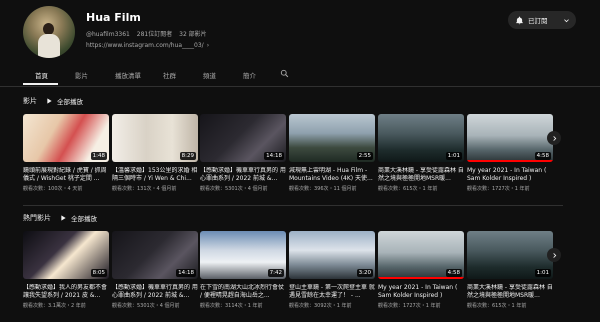  Describe the element at coordinates (108, 34) in the screenshot. I see `channel-handle: @huafilm3361` at that location.